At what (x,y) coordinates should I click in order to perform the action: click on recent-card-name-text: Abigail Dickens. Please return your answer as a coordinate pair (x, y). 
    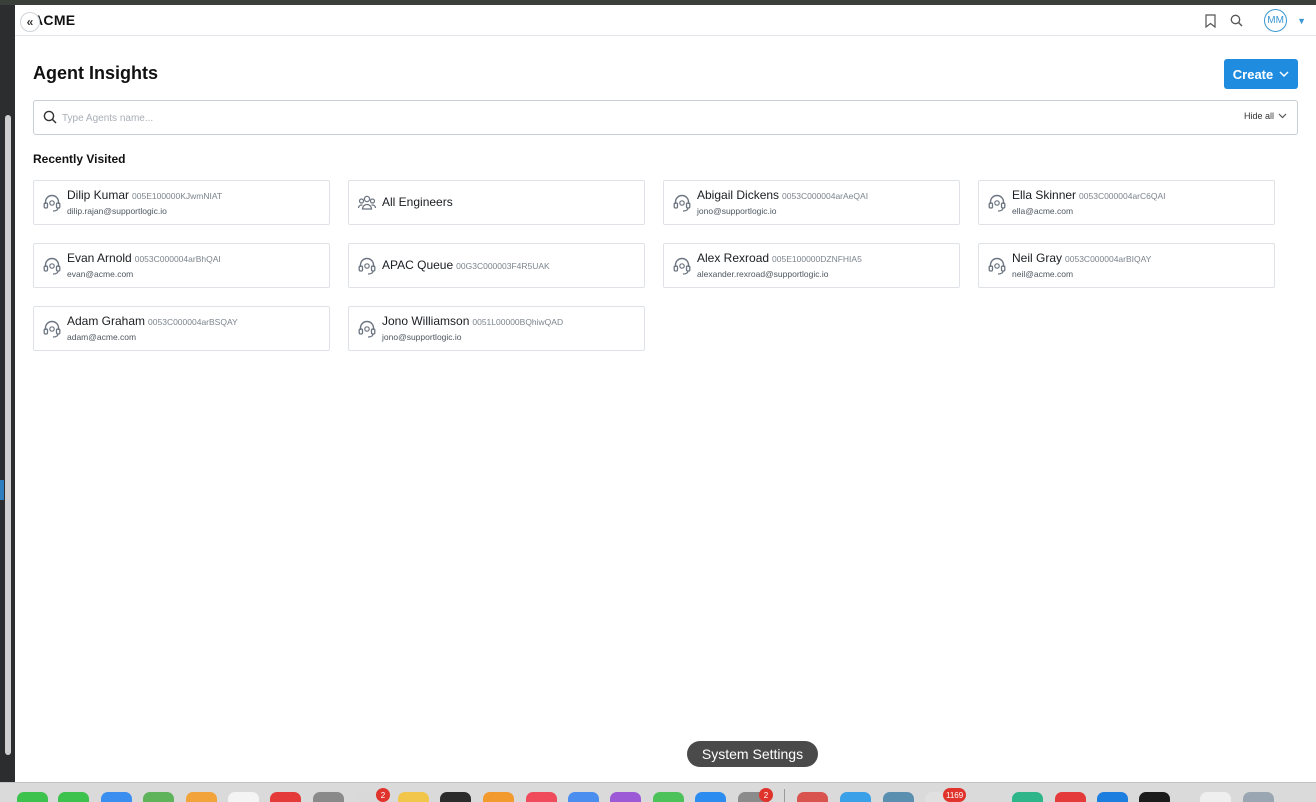
    Looking at the image, I should click on (738, 195).